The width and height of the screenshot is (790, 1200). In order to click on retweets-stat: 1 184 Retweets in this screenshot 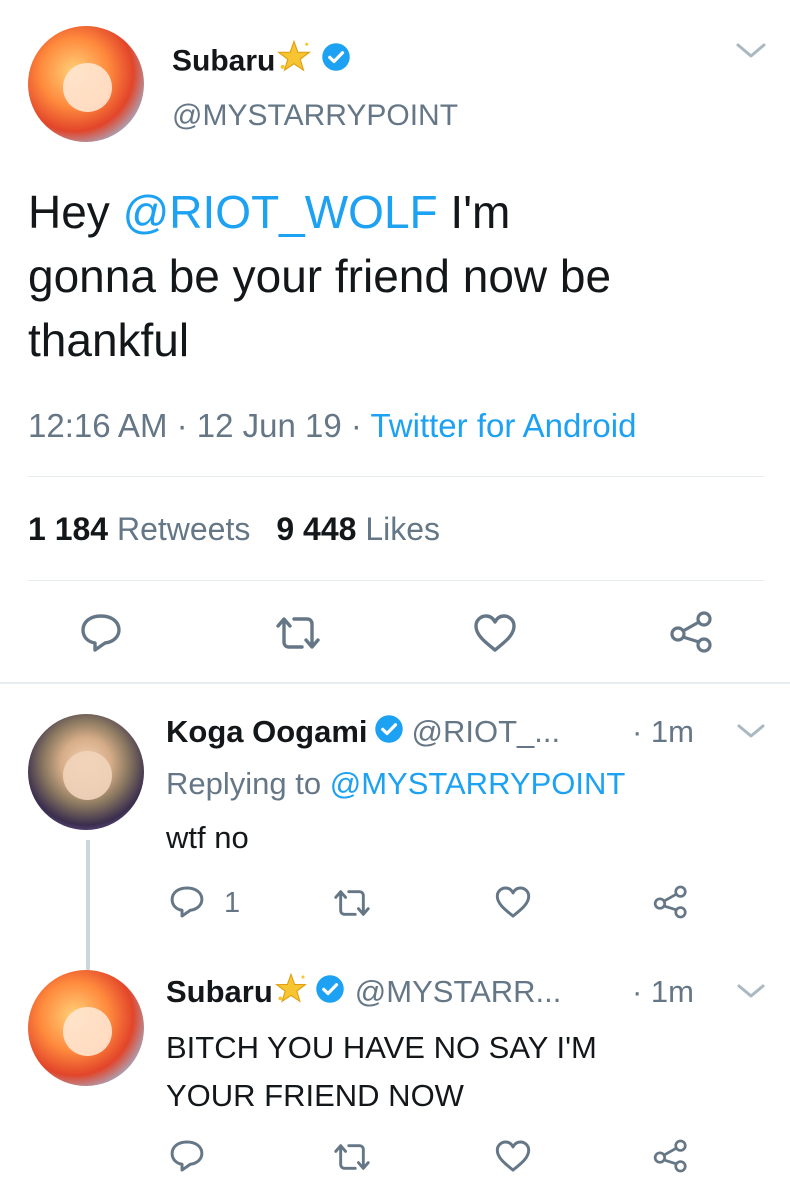, I will do `click(139, 529)`.